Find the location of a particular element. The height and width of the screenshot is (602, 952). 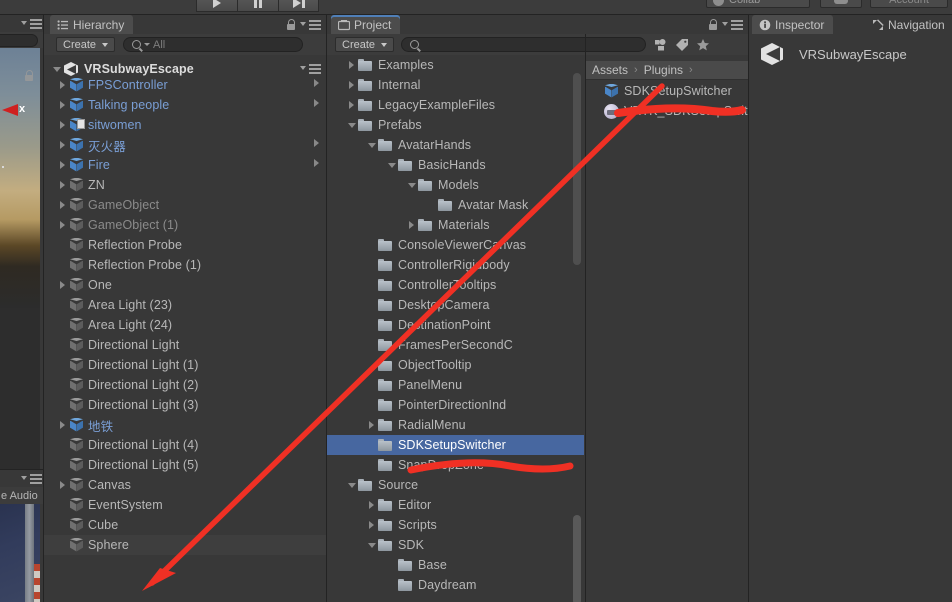

hierarchy-row: Directional Light (4) is located at coordinates (185, 445).